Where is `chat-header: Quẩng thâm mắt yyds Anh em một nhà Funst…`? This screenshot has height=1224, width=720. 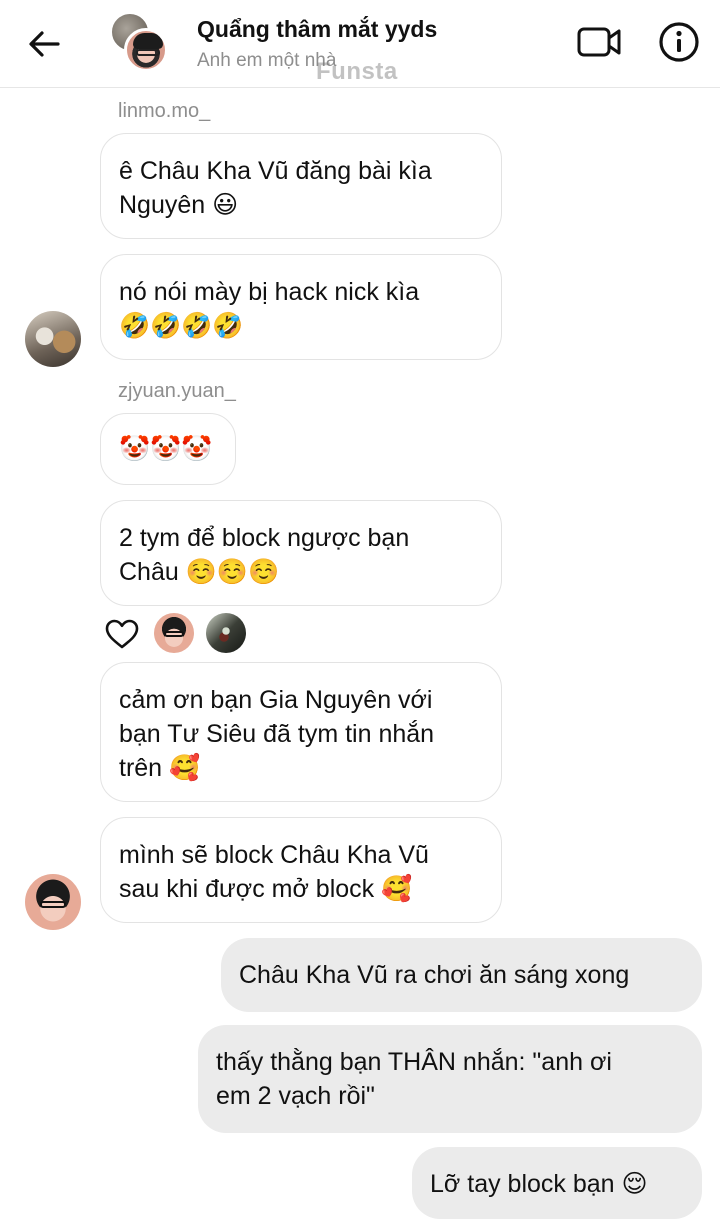 chat-header: Quẩng thâm mắt yyds Anh em một nhà Funst… is located at coordinates (360, 44).